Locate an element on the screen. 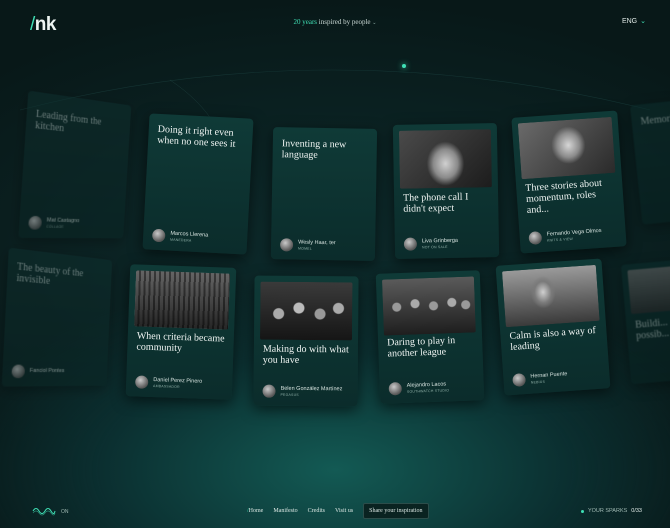 The height and width of the screenshot is (528, 670). tagline-text: inspired by people is located at coordinates (344, 22).